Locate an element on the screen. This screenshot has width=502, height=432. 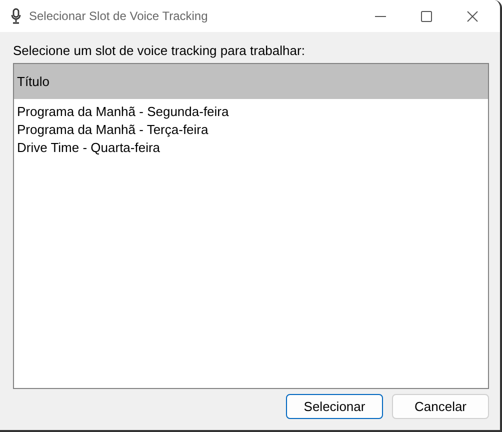
maximize-icon is located at coordinates (426, 16).